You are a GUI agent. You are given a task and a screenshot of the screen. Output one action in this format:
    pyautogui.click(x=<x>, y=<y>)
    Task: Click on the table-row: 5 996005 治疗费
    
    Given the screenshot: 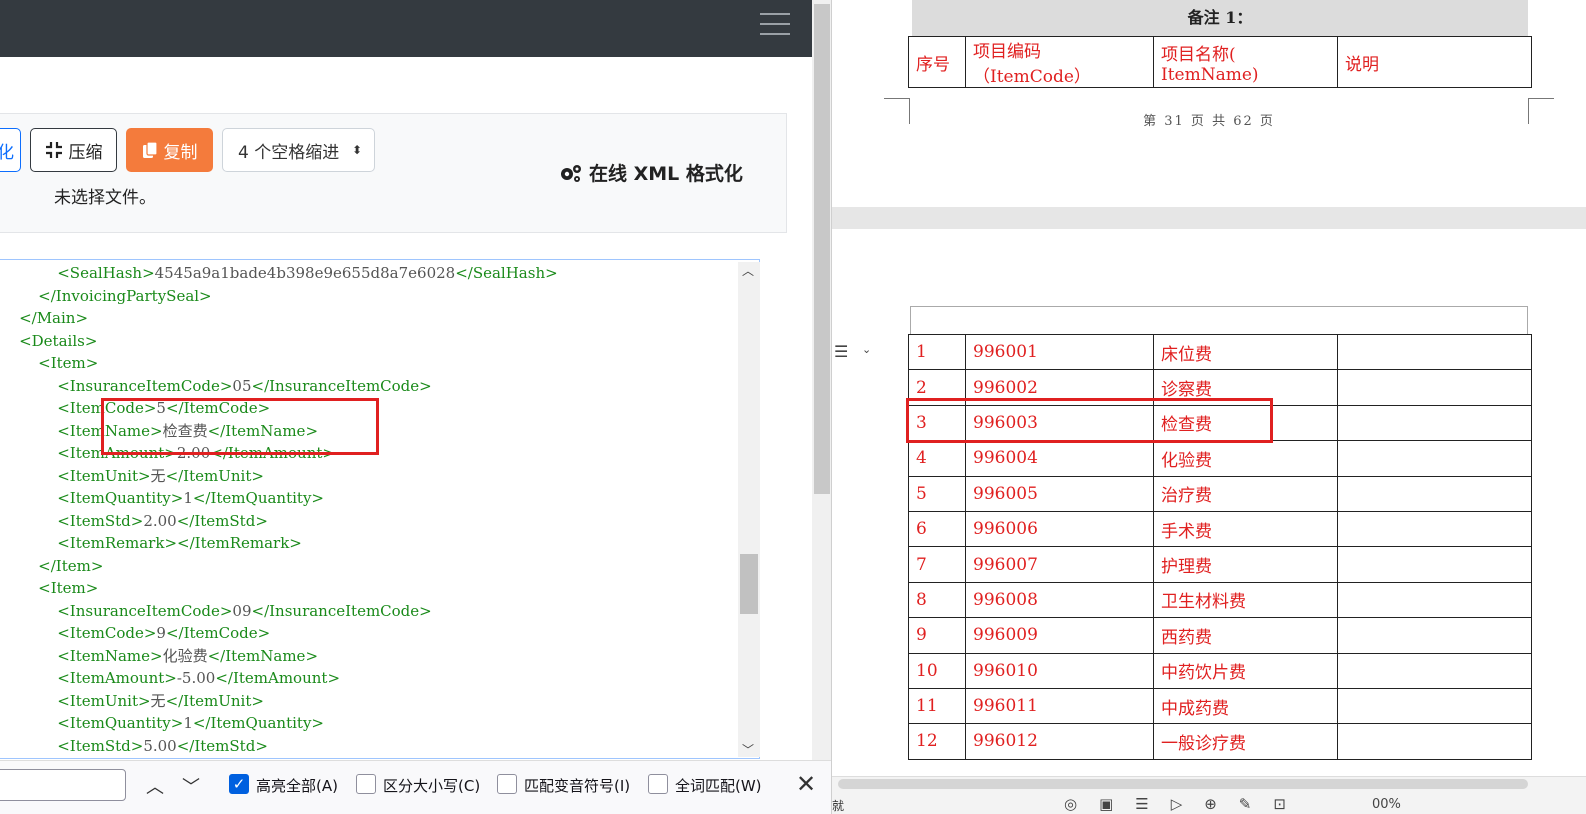 What is the action you would take?
    pyautogui.click(x=1220, y=493)
    